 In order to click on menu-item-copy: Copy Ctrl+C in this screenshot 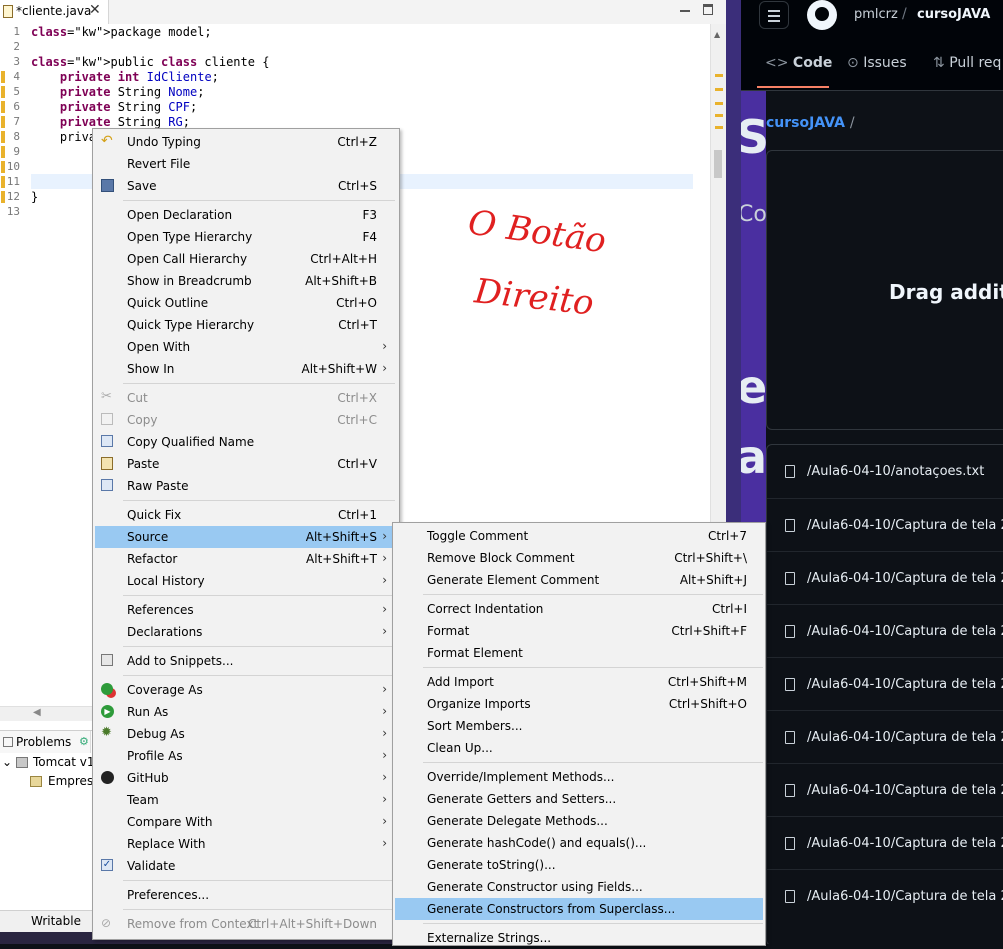, I will do `click(246, 420)`.